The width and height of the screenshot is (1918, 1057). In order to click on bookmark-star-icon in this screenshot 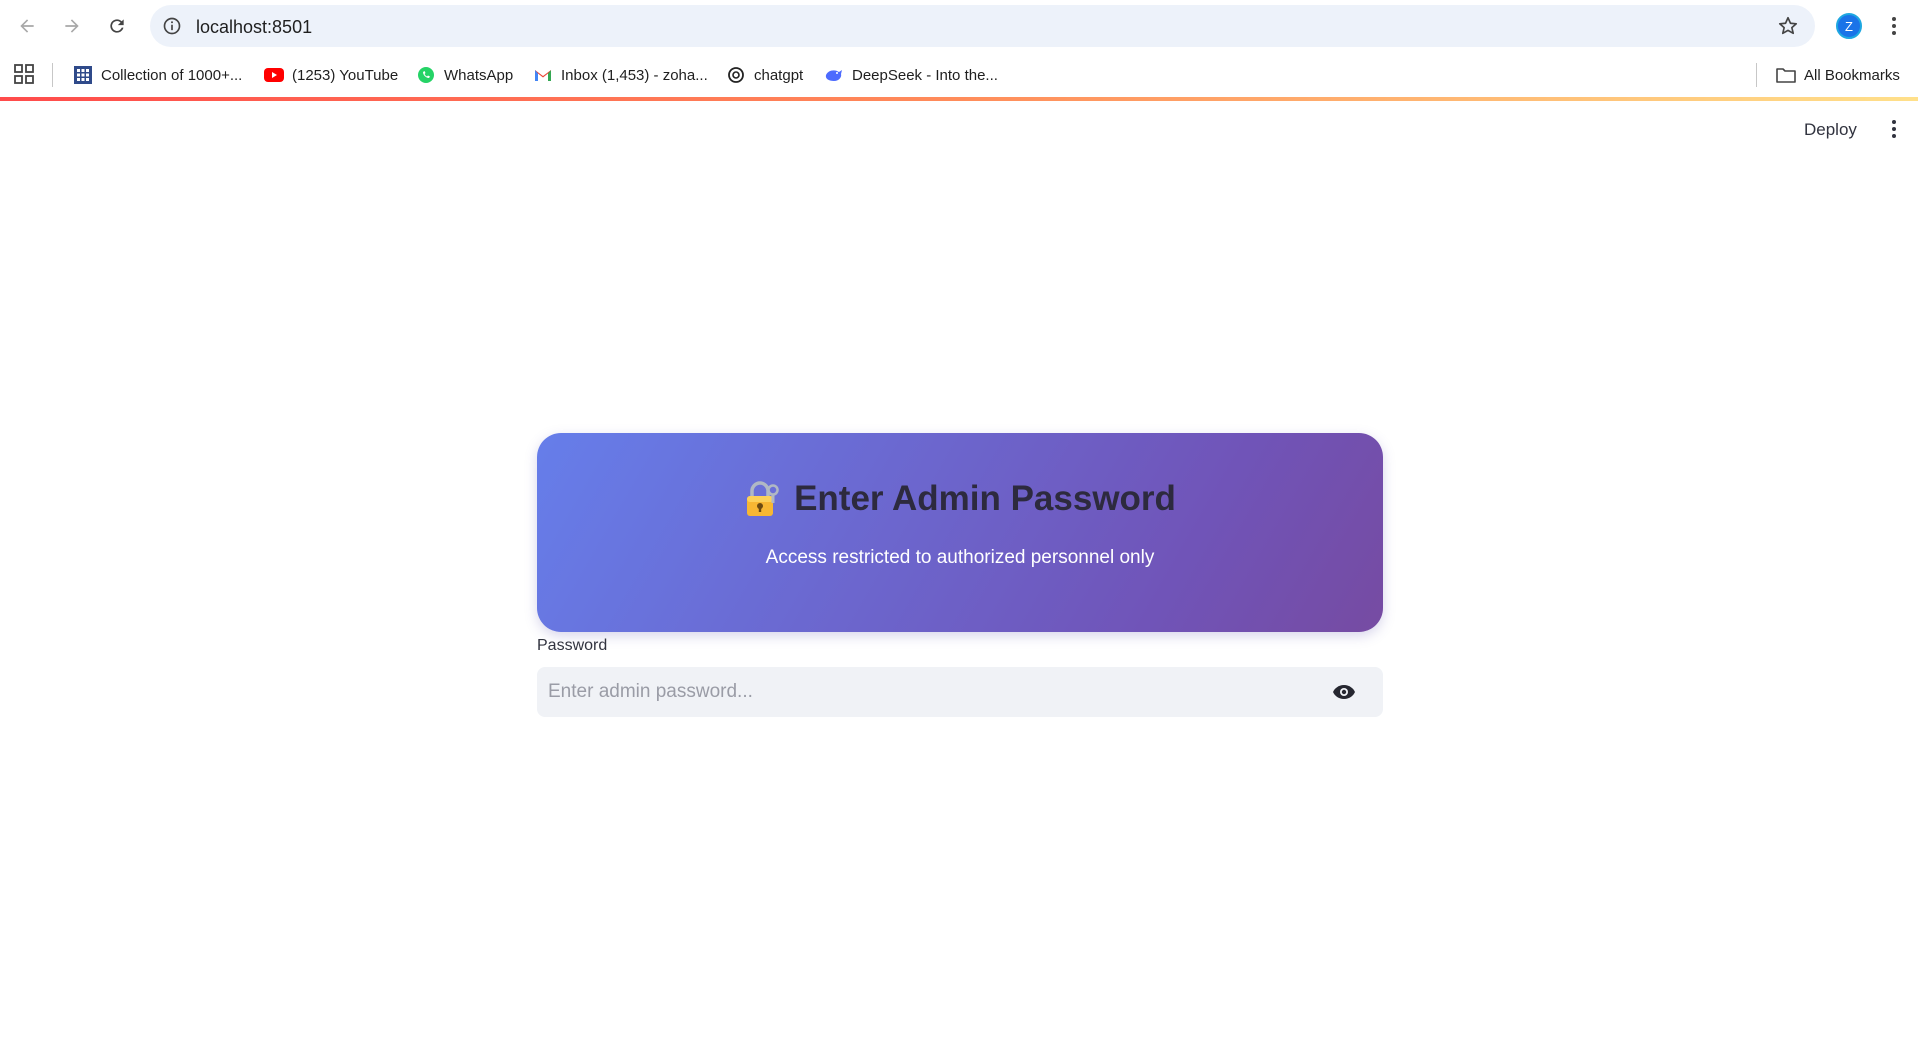, I will do `click(1788, 26)`.